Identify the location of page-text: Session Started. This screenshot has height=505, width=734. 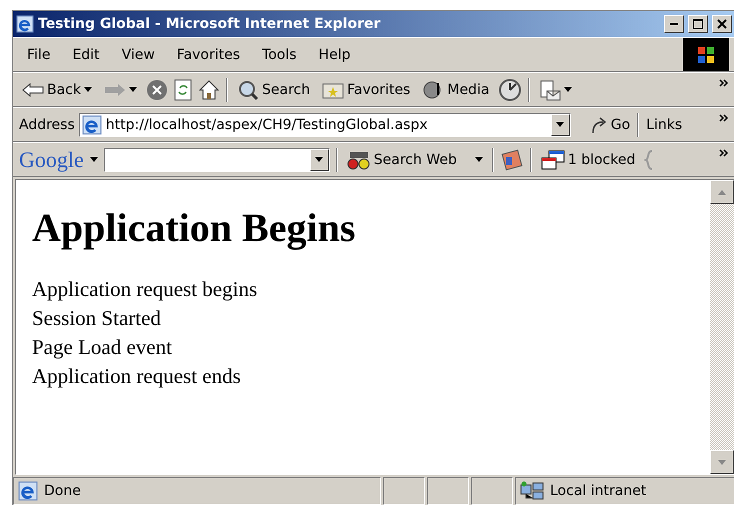
(97, 318).